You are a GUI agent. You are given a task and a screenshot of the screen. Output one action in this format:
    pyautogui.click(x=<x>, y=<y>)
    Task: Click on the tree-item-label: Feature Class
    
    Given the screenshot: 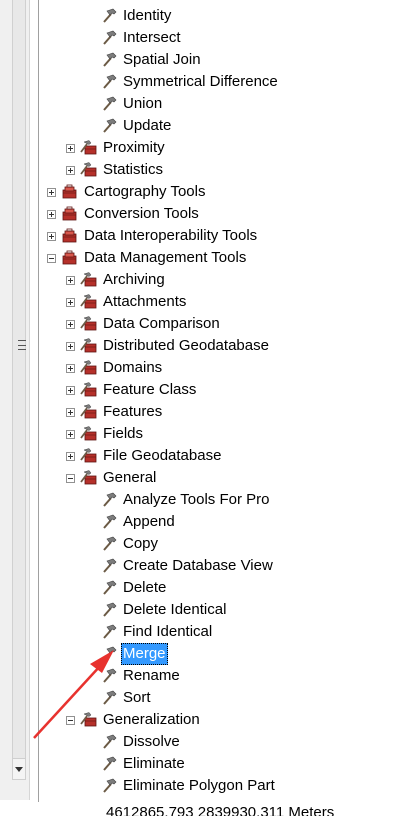 What is the action you would take?
    pyautogui.click(x=150, y=389)
    